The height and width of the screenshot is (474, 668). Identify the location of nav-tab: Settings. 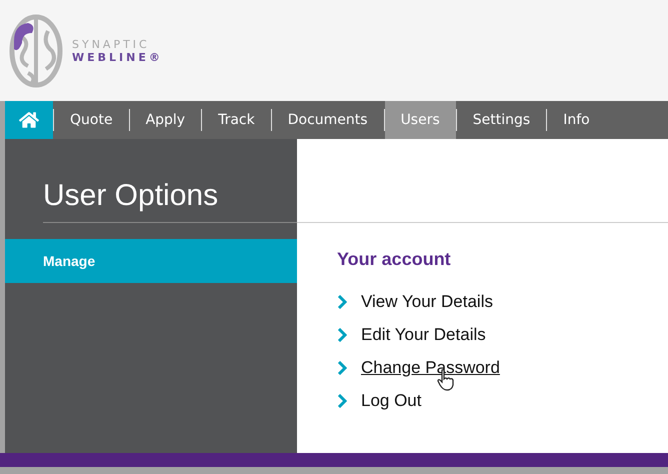
(501, 120).